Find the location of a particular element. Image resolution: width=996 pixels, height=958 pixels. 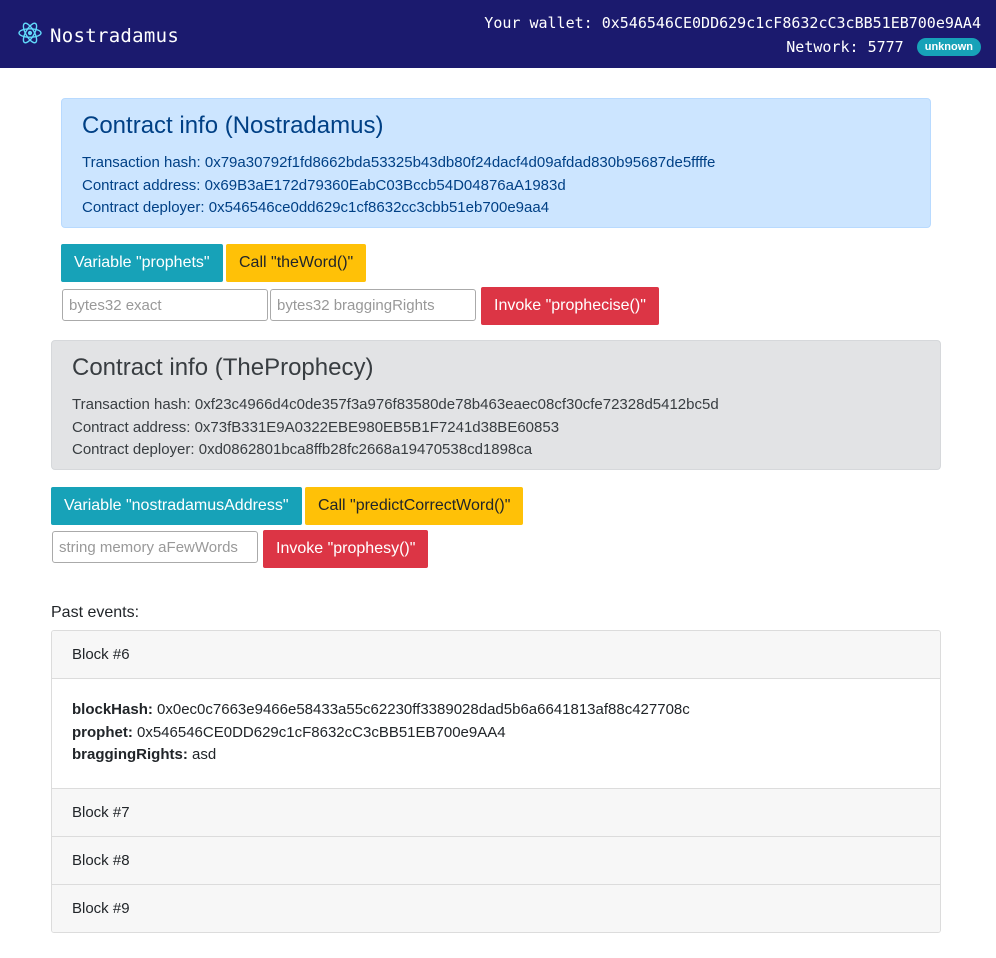

block-6-header: Block #6 is located at coordinates (496, 654).